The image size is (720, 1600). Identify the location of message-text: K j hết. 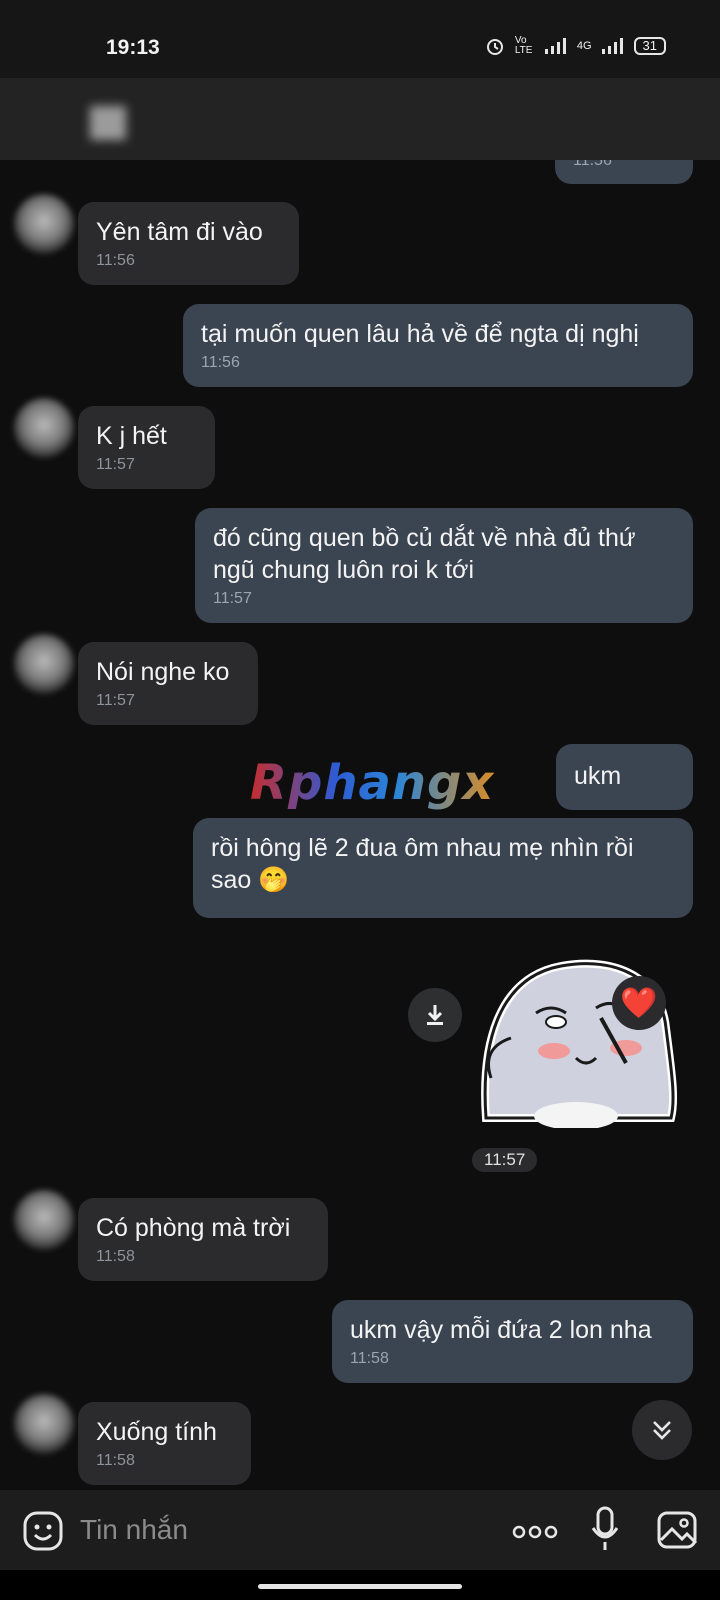
(131, 436).